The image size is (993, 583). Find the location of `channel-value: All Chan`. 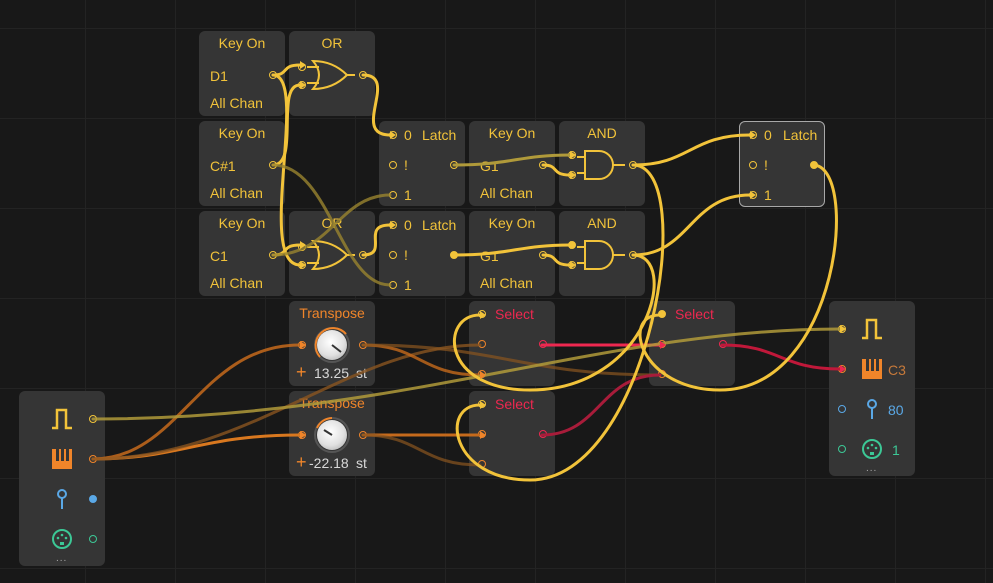

channel-value: All Chan is located at coordinates (506, 283).